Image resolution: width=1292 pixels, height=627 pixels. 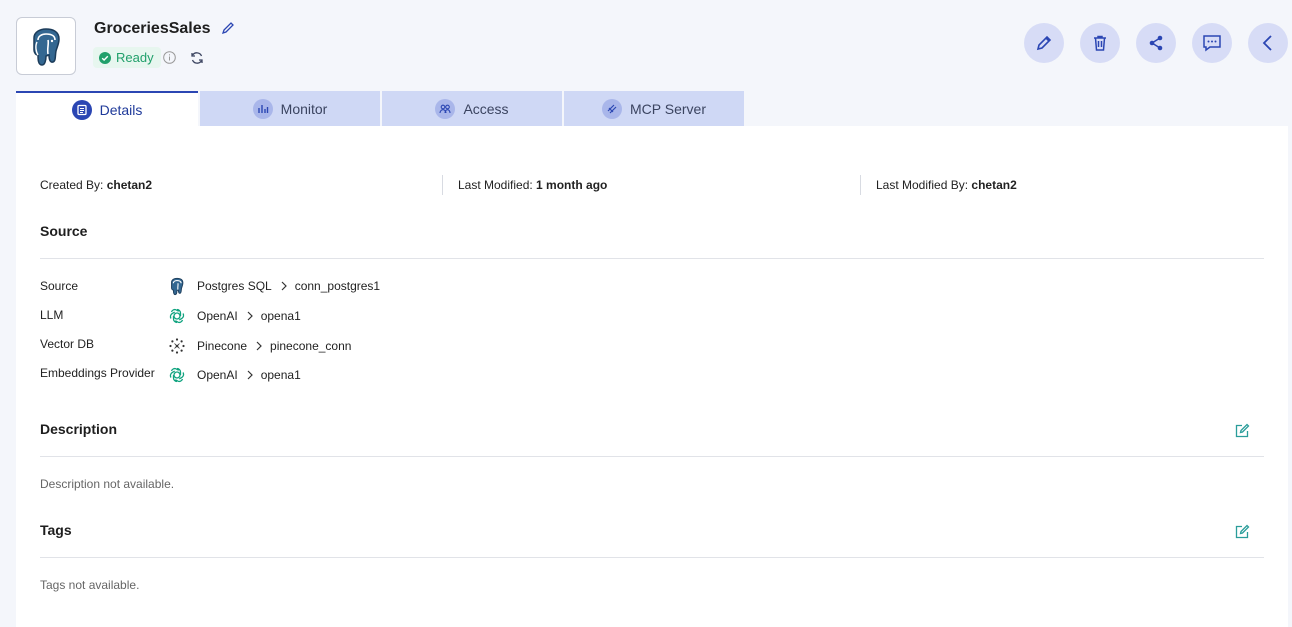 I want to click on status-badge: Ready, so click(x=127, y=57).